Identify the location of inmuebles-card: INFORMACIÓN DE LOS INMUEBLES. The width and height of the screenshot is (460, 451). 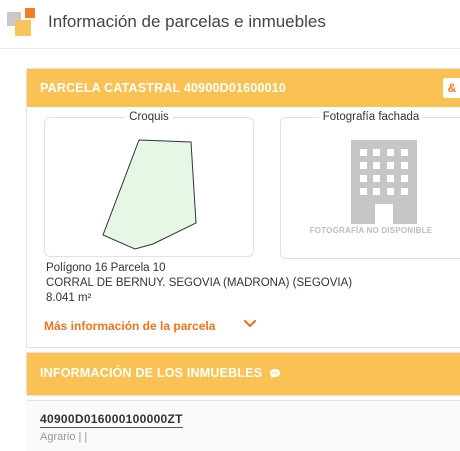
(243, 374).